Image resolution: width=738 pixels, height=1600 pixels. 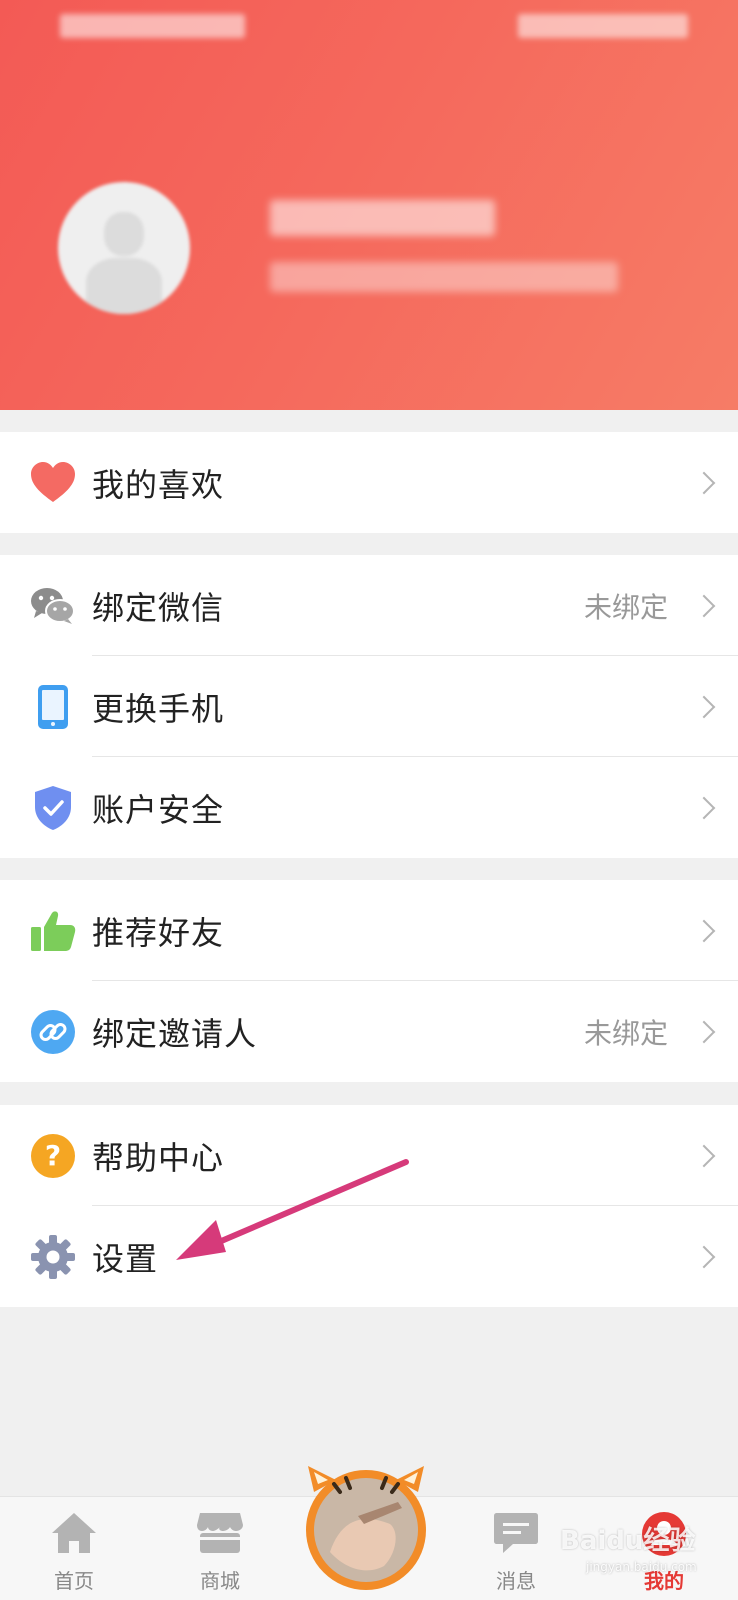 I want to click on menu-label: 我的喜欢, so click(x=158, y=484).